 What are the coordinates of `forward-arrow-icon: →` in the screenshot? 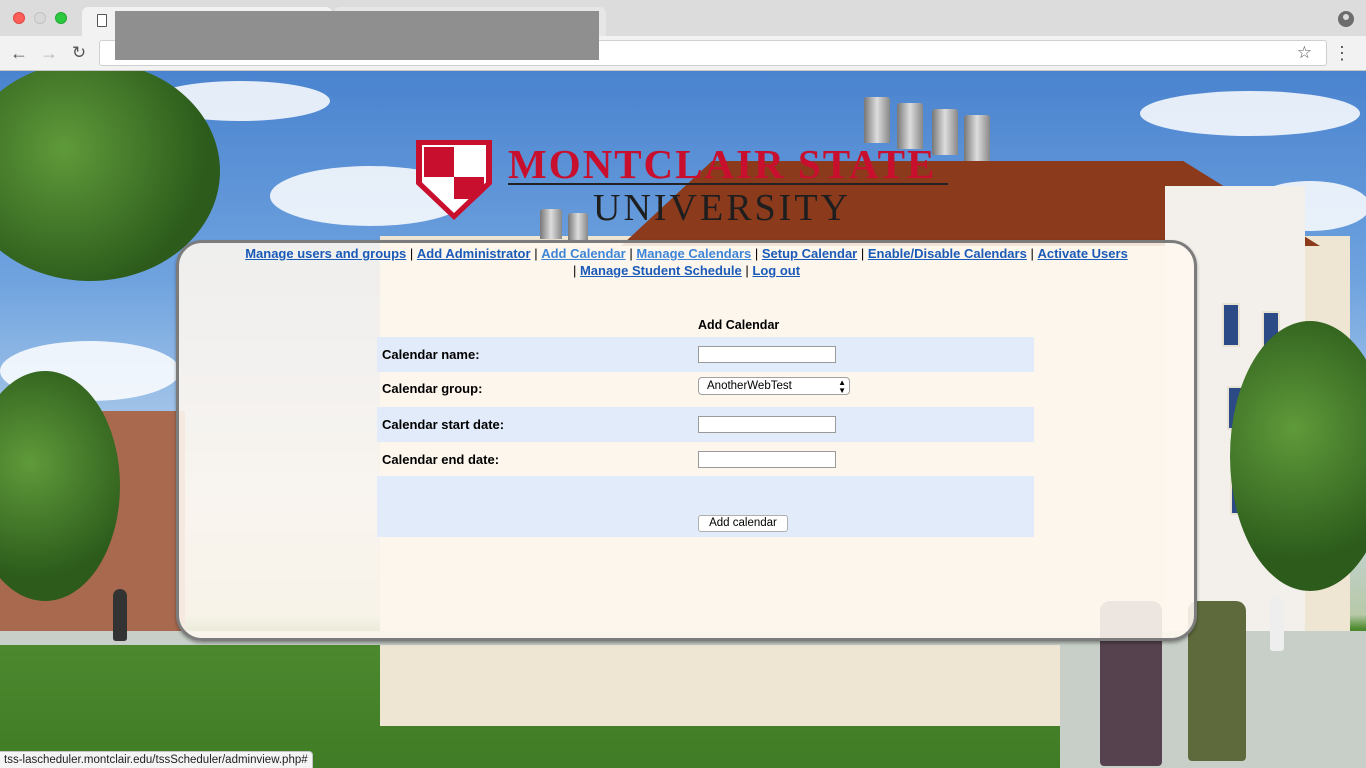 It's located at (49, 53).